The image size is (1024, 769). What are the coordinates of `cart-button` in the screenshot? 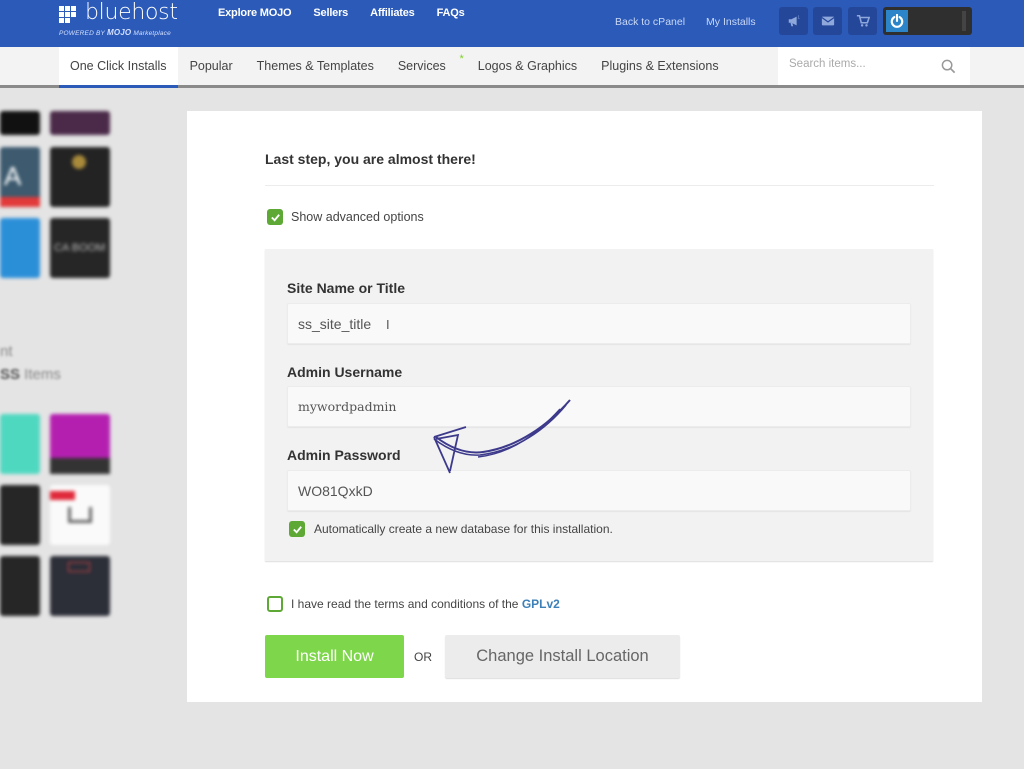 It's located at (862, 21).